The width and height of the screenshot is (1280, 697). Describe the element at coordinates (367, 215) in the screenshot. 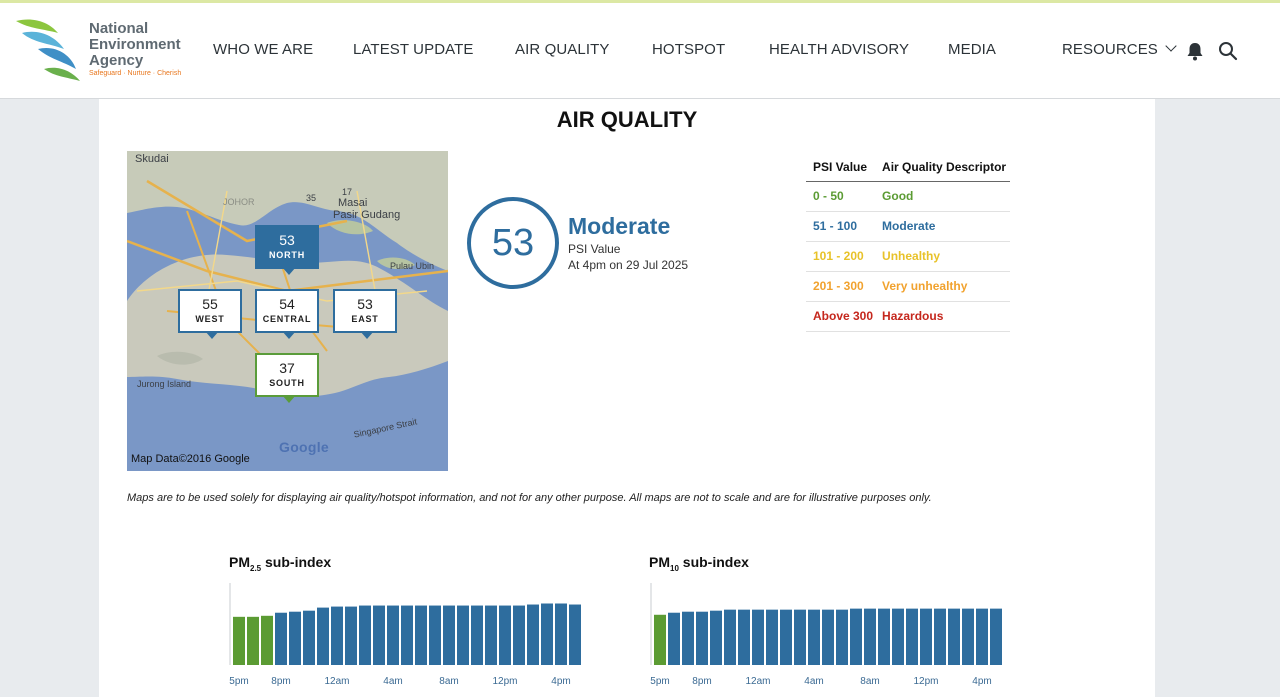

I see `map-label-pasir-gudang: Pasir Gudang` at that location.